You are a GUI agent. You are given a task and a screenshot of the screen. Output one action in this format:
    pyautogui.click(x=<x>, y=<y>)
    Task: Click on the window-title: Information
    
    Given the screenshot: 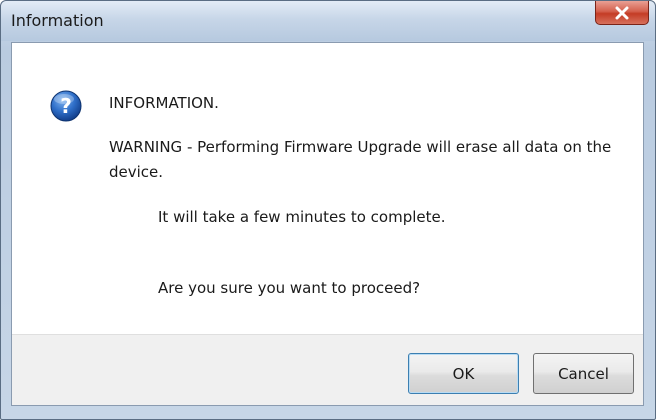 What is the action you would take?
    pyautogui.click(x=57, y=20)
    